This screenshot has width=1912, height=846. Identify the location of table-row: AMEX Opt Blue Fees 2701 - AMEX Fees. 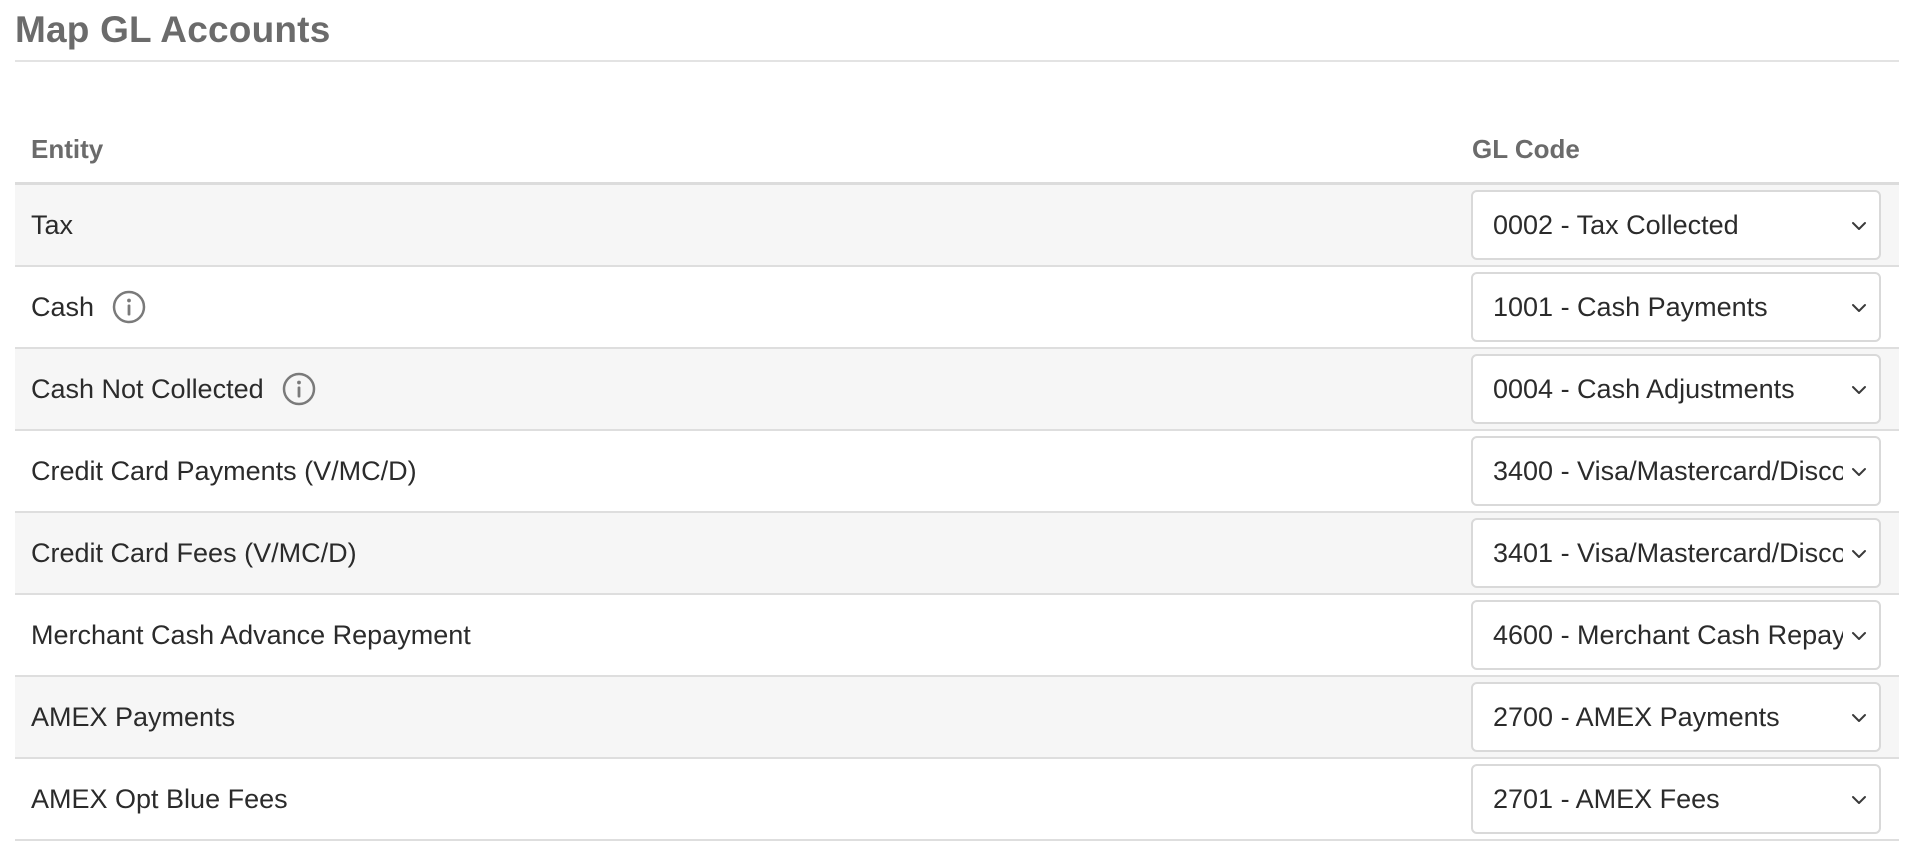
(957, 800).